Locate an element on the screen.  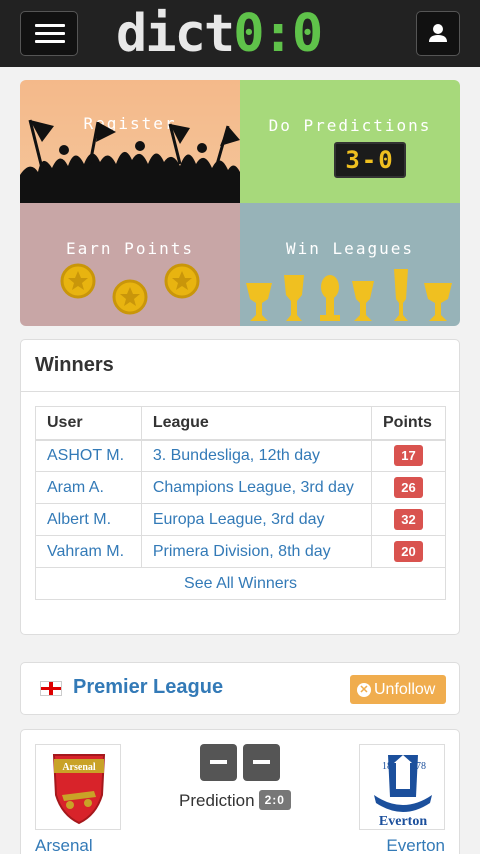
user-icon is located at coordinates (438, 33).